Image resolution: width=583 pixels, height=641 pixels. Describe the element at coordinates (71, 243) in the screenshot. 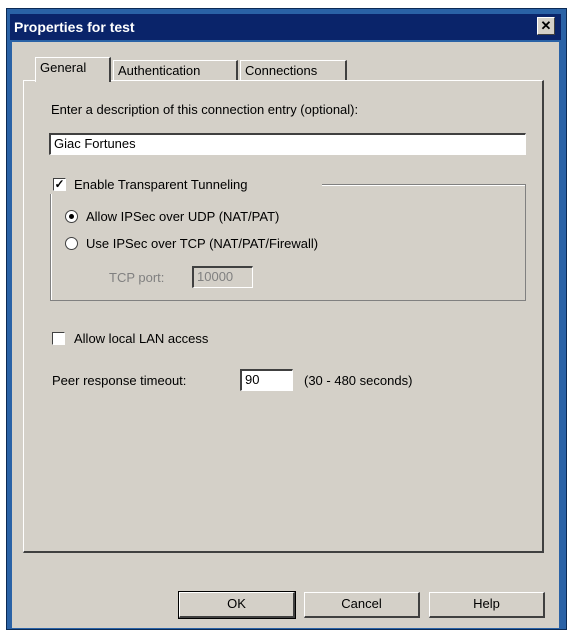

I see `radio-ipsec-tcp` at that location.